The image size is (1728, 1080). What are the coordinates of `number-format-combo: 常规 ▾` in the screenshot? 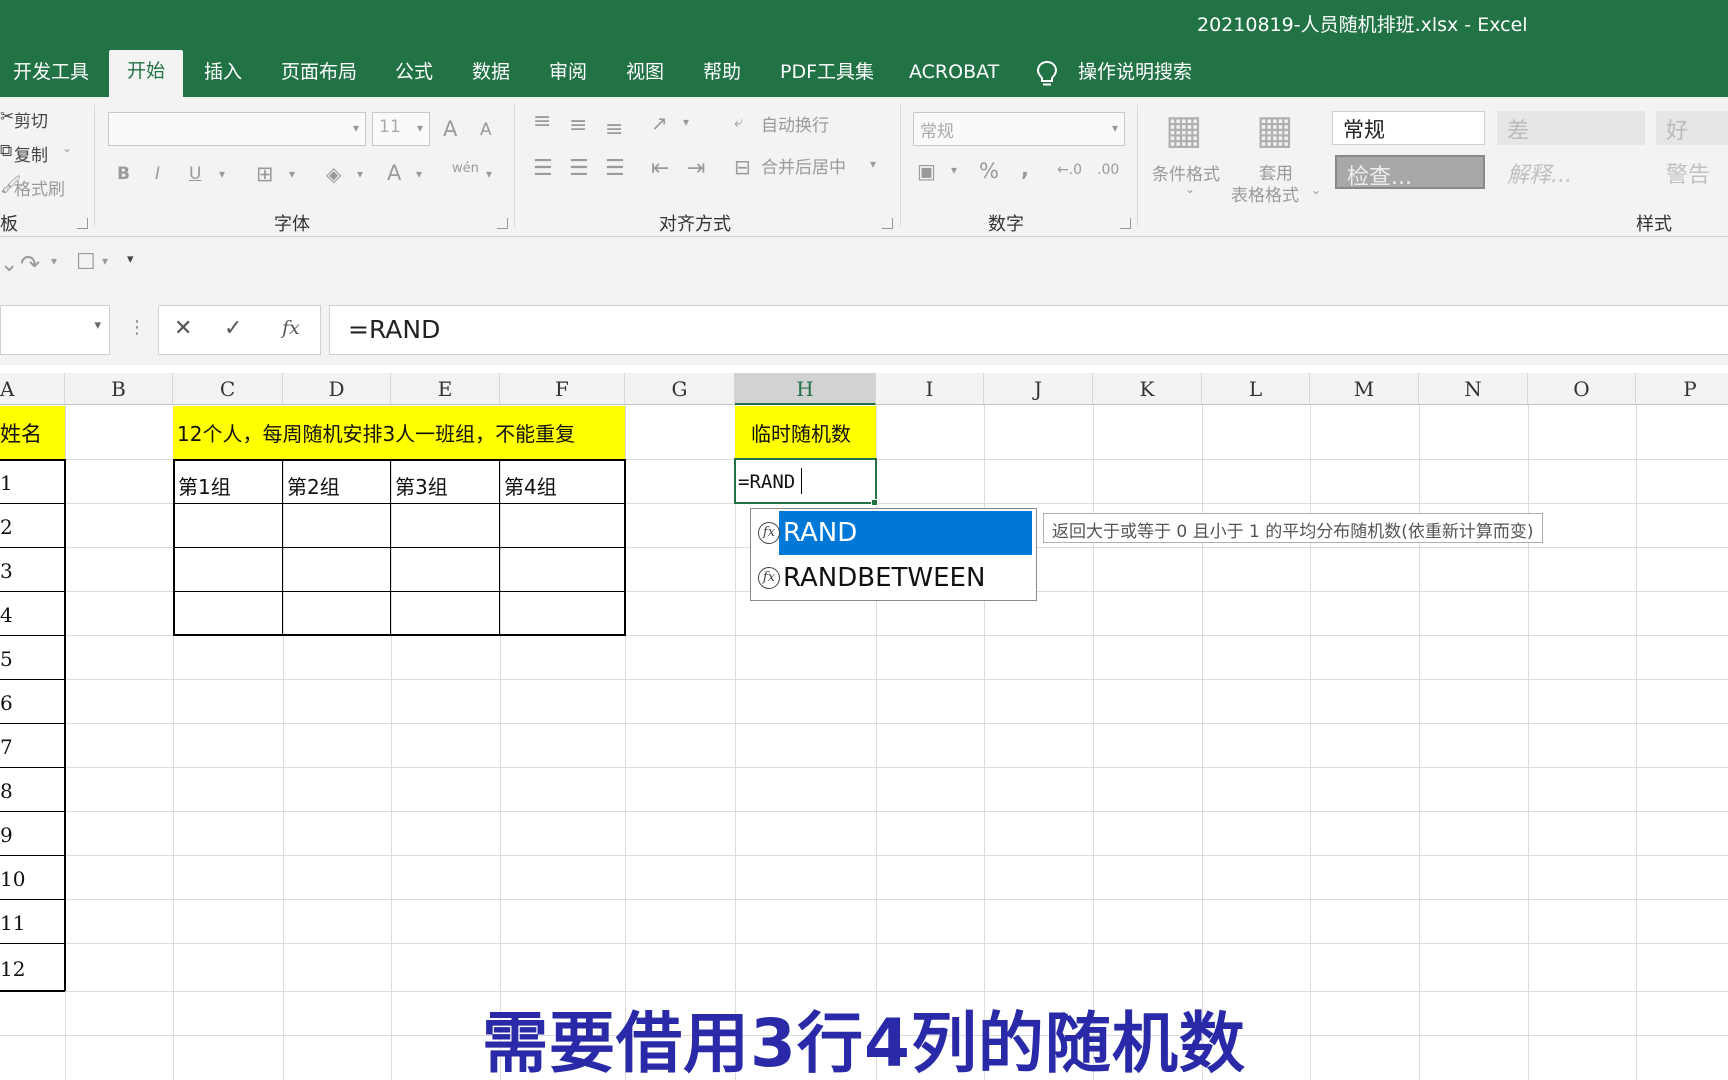 It's located at (1019, 129).